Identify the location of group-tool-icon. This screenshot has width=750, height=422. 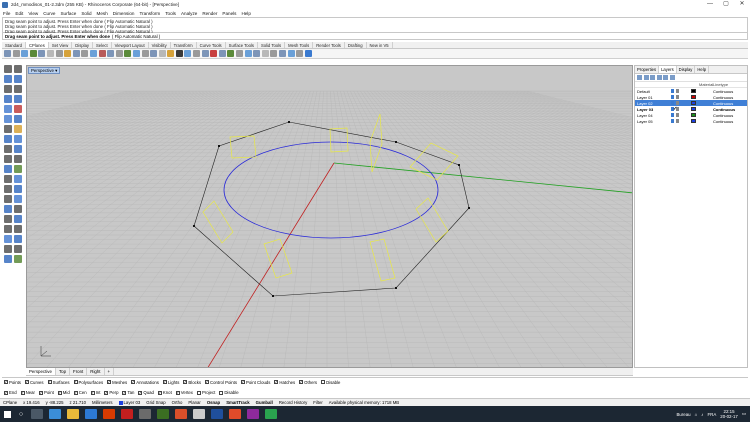
(18, 249).